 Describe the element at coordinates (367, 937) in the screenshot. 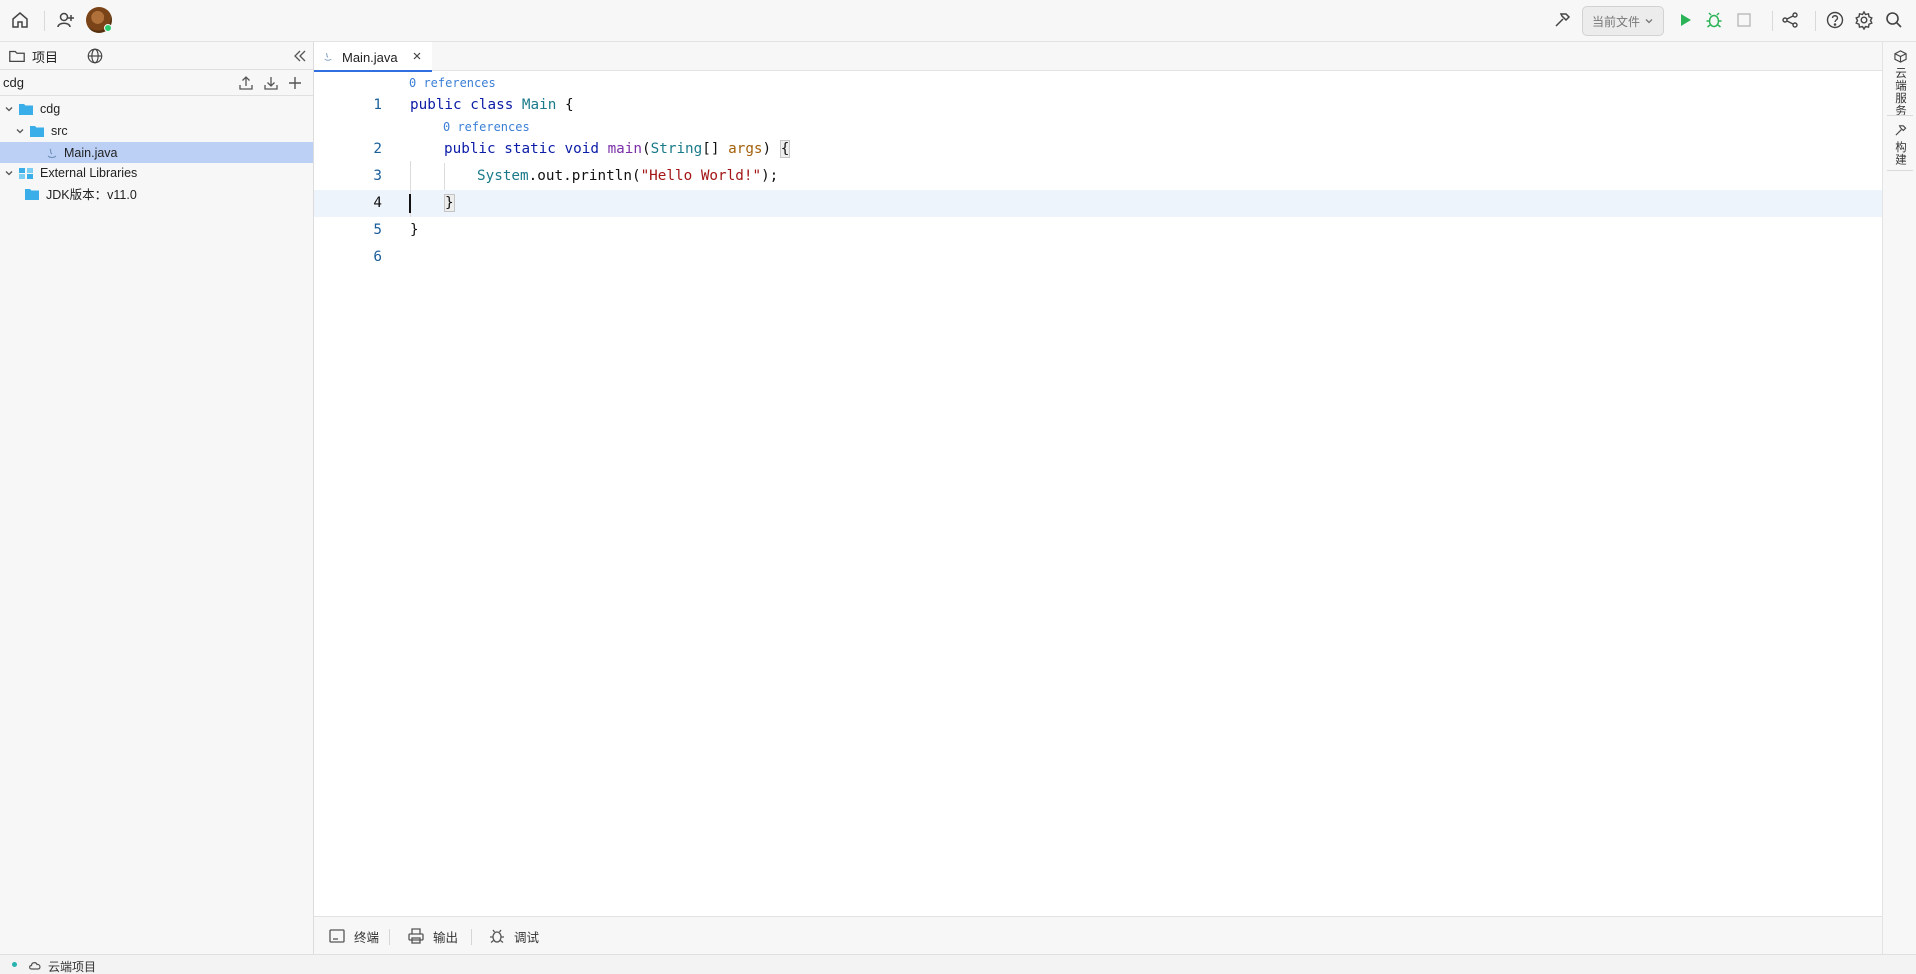

I see `terminal-tab-label: 终端` at that location.